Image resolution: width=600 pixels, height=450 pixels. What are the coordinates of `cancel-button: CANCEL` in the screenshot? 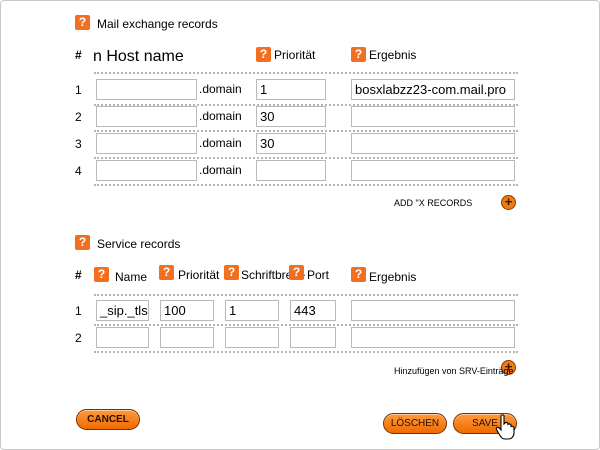 It's located at (108, 419).